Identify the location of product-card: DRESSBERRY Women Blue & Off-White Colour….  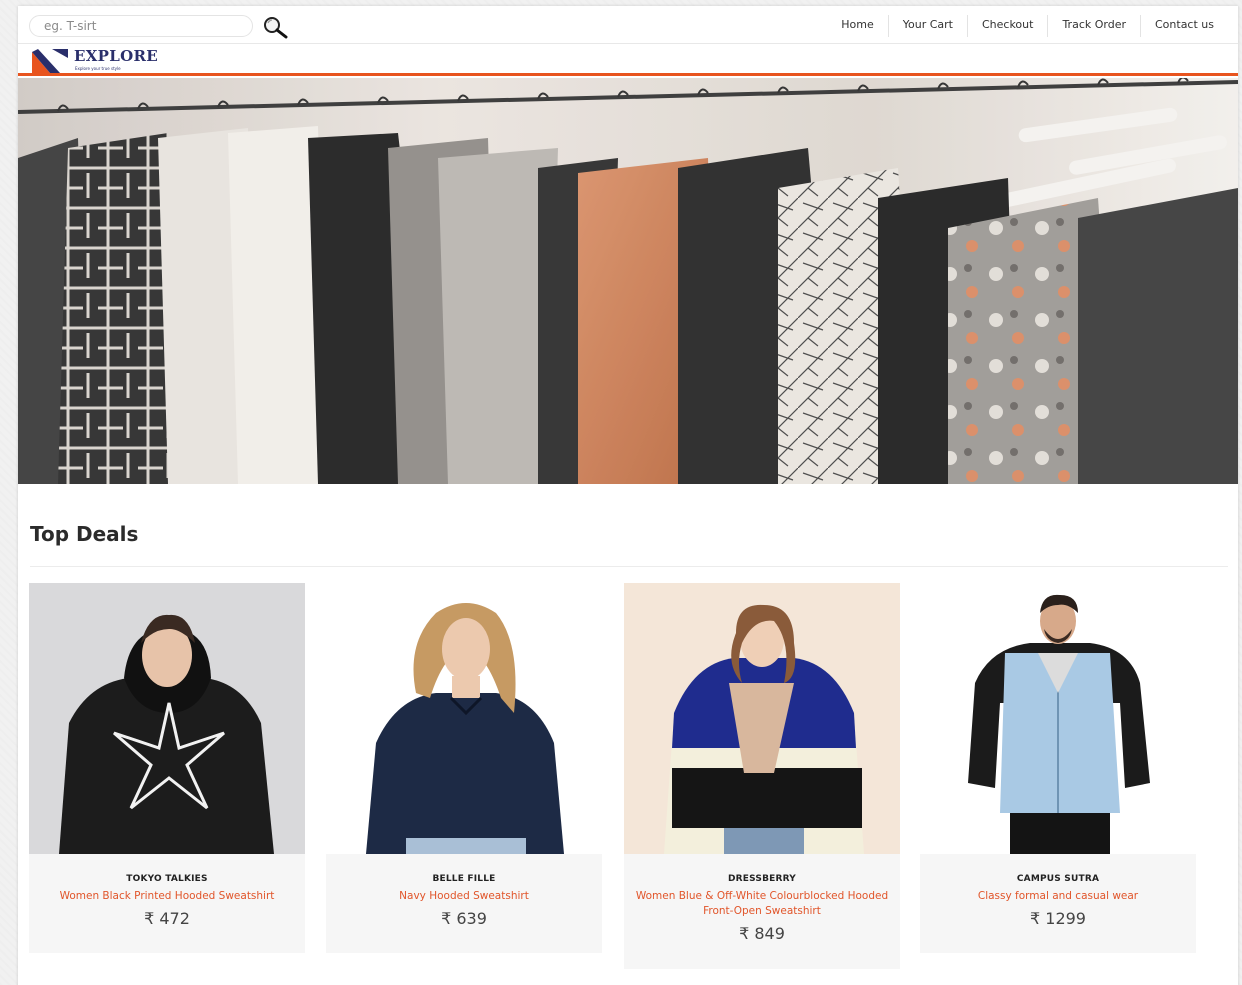
(762, 776).